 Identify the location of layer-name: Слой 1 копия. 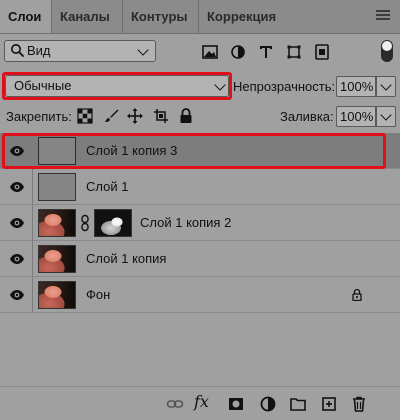
(126, 258).